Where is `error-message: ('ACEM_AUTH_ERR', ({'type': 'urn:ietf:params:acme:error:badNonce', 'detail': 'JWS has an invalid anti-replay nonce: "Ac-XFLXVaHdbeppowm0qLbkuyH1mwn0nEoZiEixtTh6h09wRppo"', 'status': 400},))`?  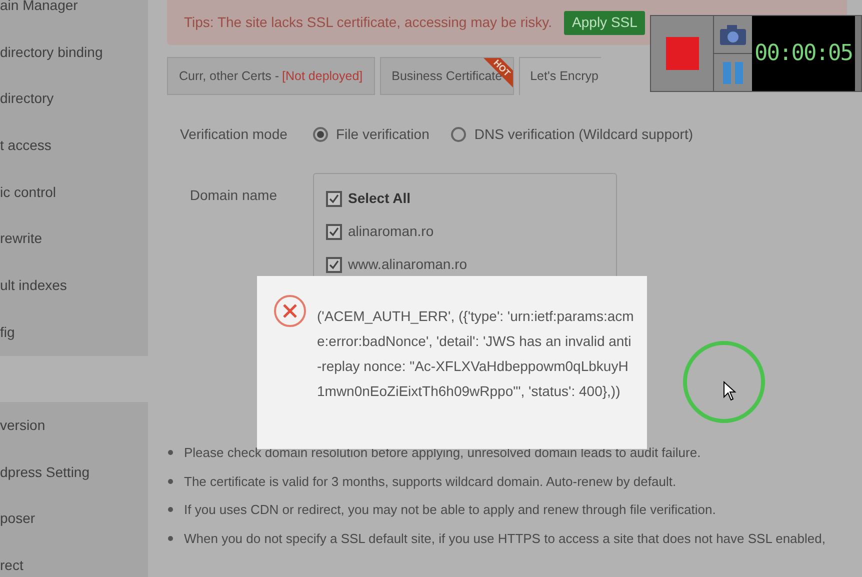
error-message: ('ACEM_AUTH_ERR', ({'type': 'urn:ietf:params:acme:error:badNonce', 'detail': 'JWS has an invalid anti-replay nonce: "Ac-XFLXVaHdbeppowm0qLbkuyH1mwn0nEoZiEixtTh6h09wRppo"', 'status': 400},)) is located at coordinates (476, 354).